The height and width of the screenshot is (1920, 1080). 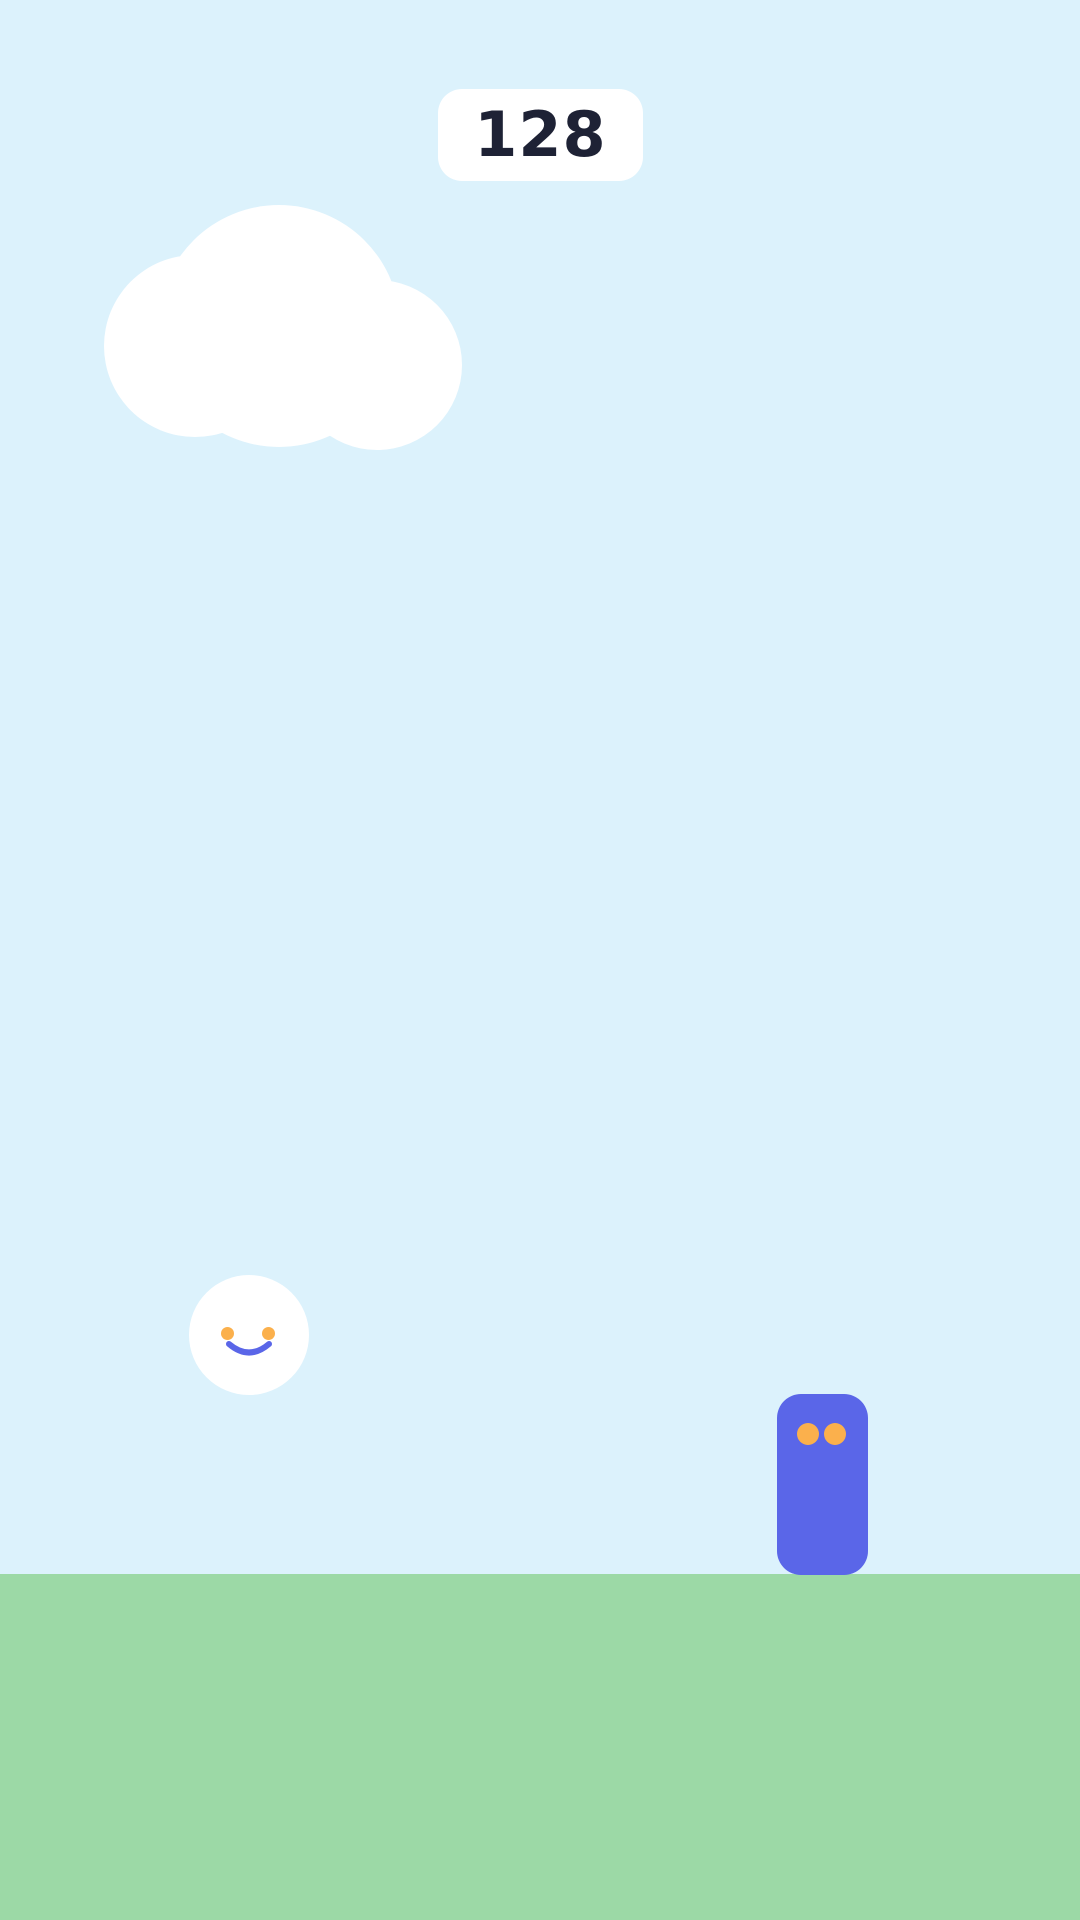 What do you see at coordinates (249, 1335) in the screenshot?
I see `player-character` at bounding box center [249, 1335].